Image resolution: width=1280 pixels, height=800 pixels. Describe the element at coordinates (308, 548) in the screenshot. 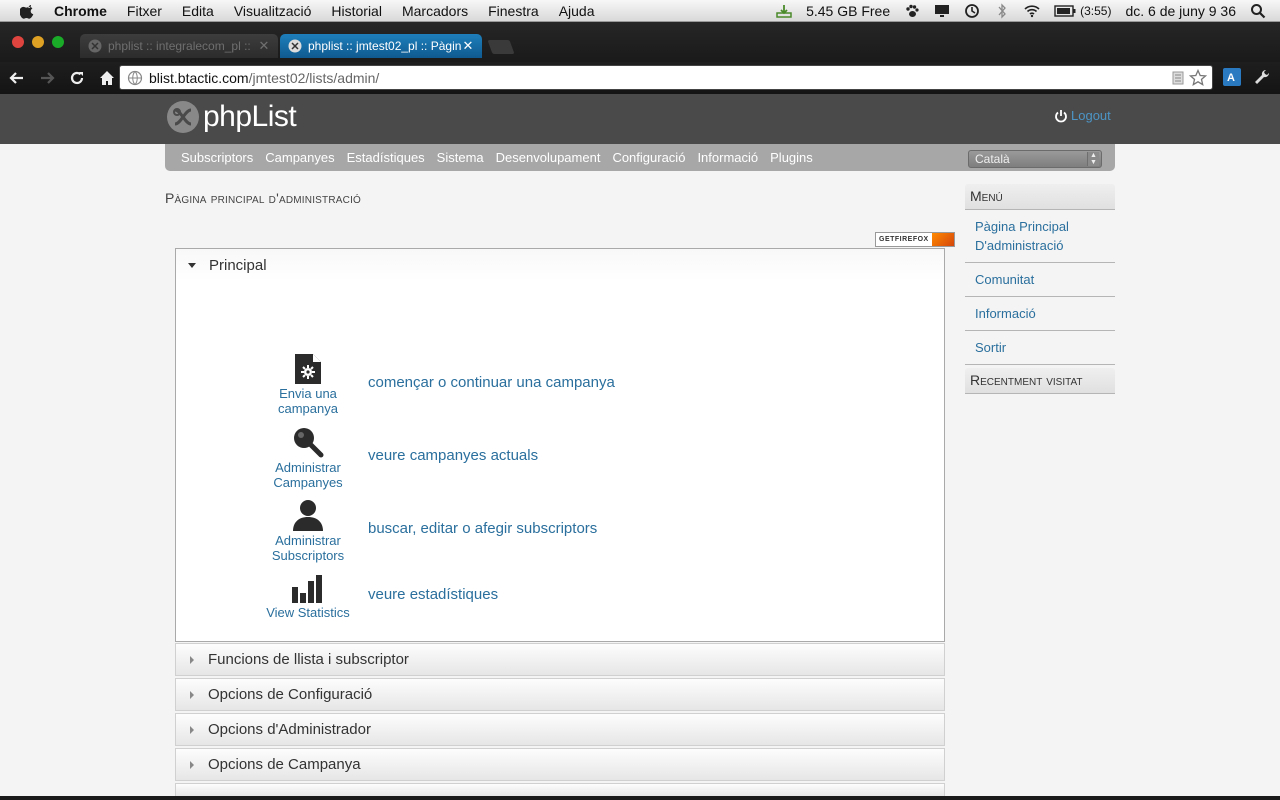

I see `action-icon-label: Administrar Subscriptors` at that location.